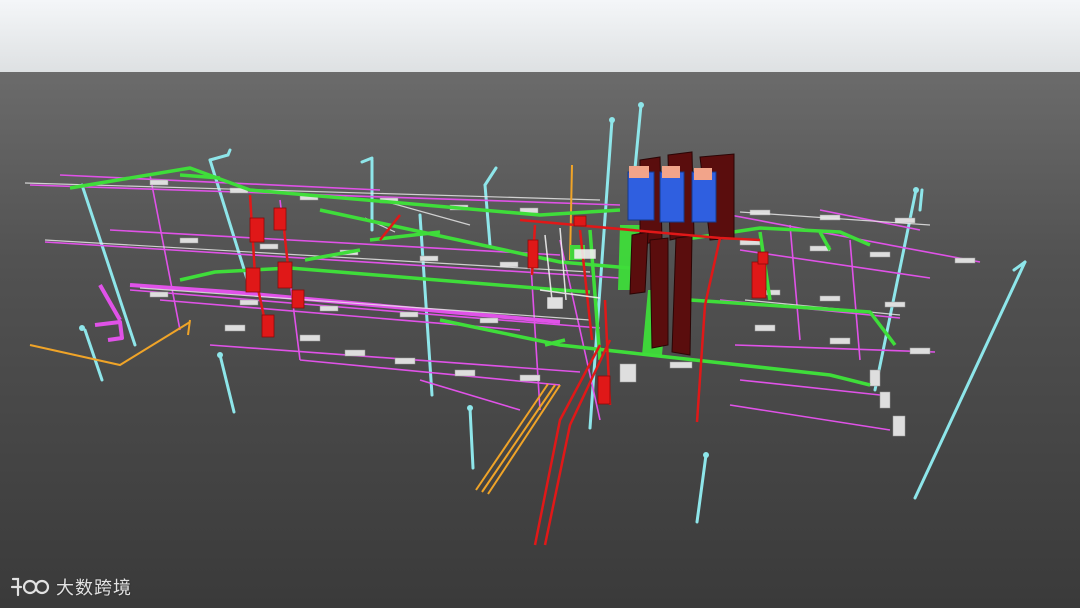 This screenshot has height=608, width=1080. I want to click on watermark: 大数跨境, so click(71, 587).